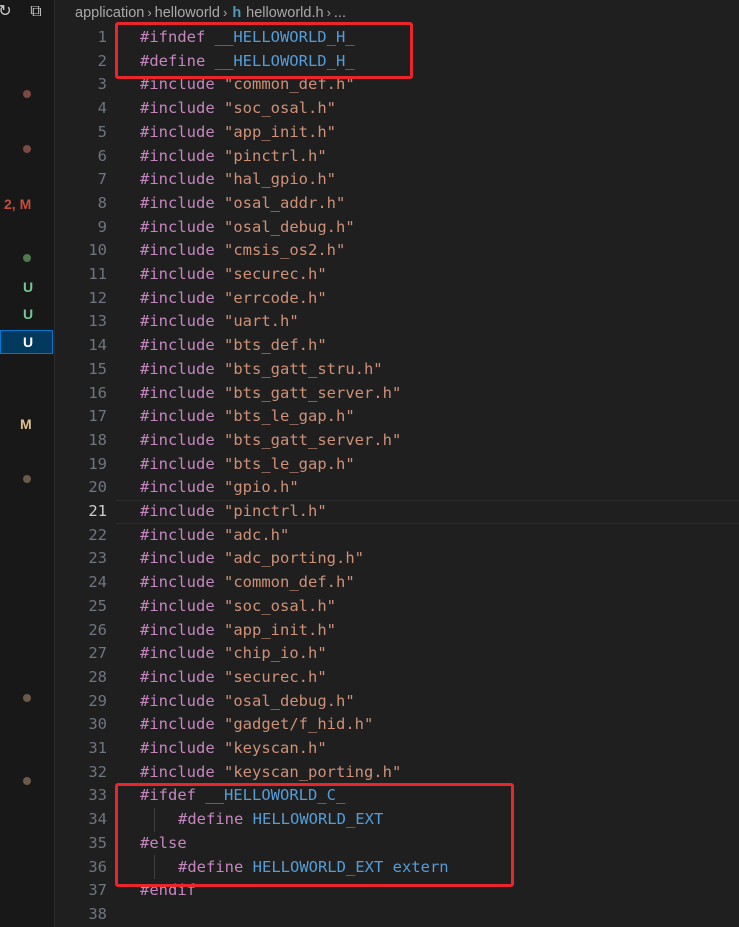  What do you see at coordinates (18, 204) in the screenshot?
I see `git-status-badge: 2, M` at bounding box center [18, 204].